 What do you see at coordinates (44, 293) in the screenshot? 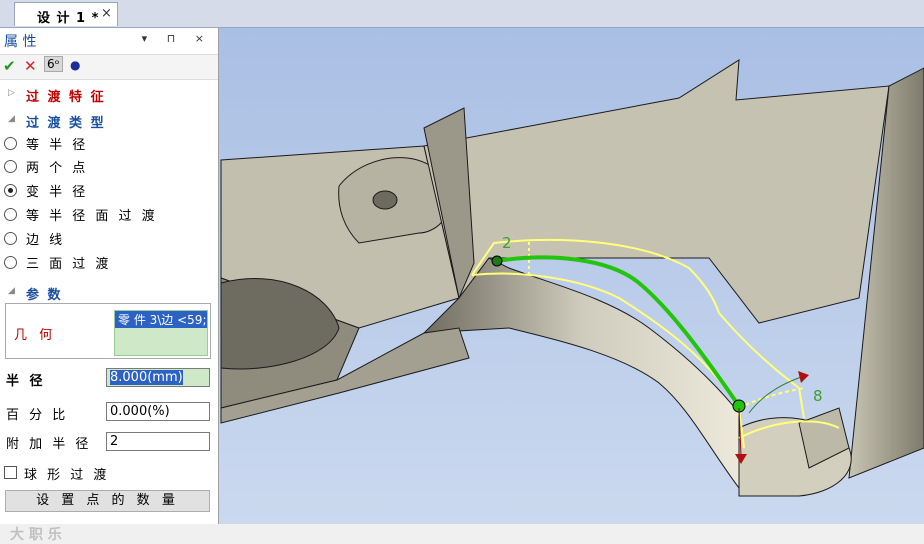
I see `section-parameters: 参 数` at bounding box center [44, 293].